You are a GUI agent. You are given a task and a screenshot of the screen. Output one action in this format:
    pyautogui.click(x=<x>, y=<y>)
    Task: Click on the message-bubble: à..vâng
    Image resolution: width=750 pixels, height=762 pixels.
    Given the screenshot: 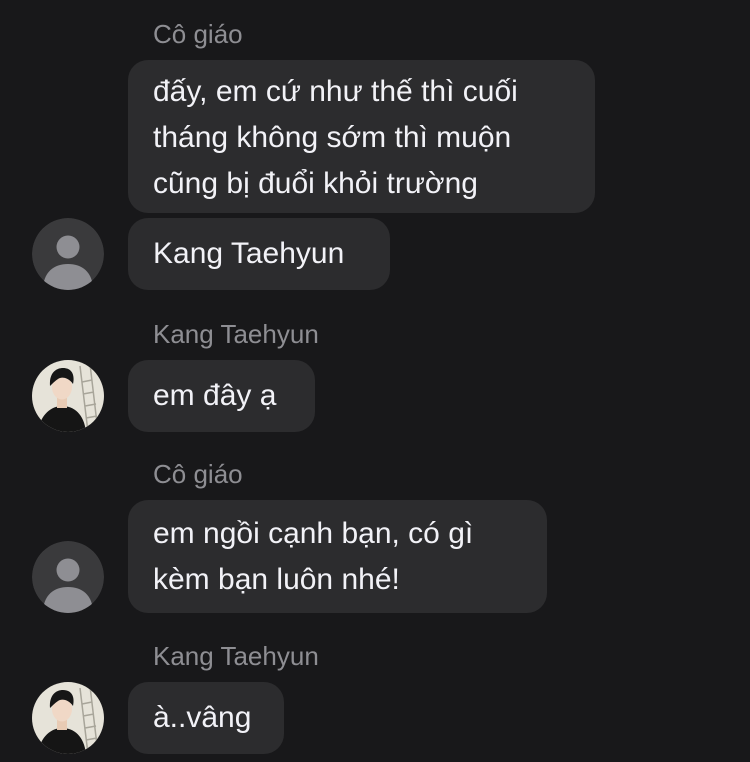 What is the action you would take?
    pyautogui.click(x=206, y=718)
    